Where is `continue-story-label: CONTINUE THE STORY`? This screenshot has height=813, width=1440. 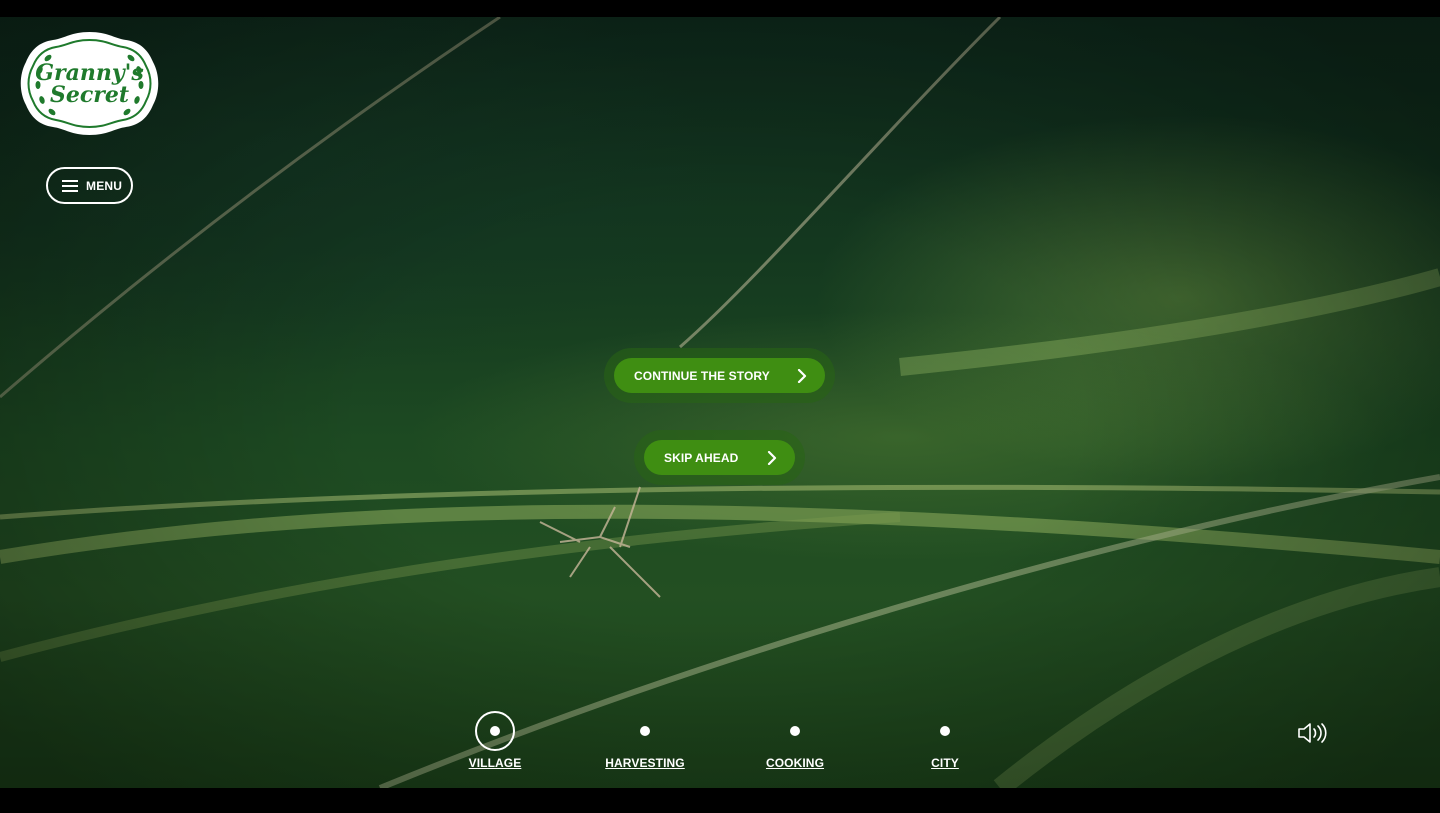 continue-story-label: CONTINUE THE STORY is located at coordinates (702, 375).